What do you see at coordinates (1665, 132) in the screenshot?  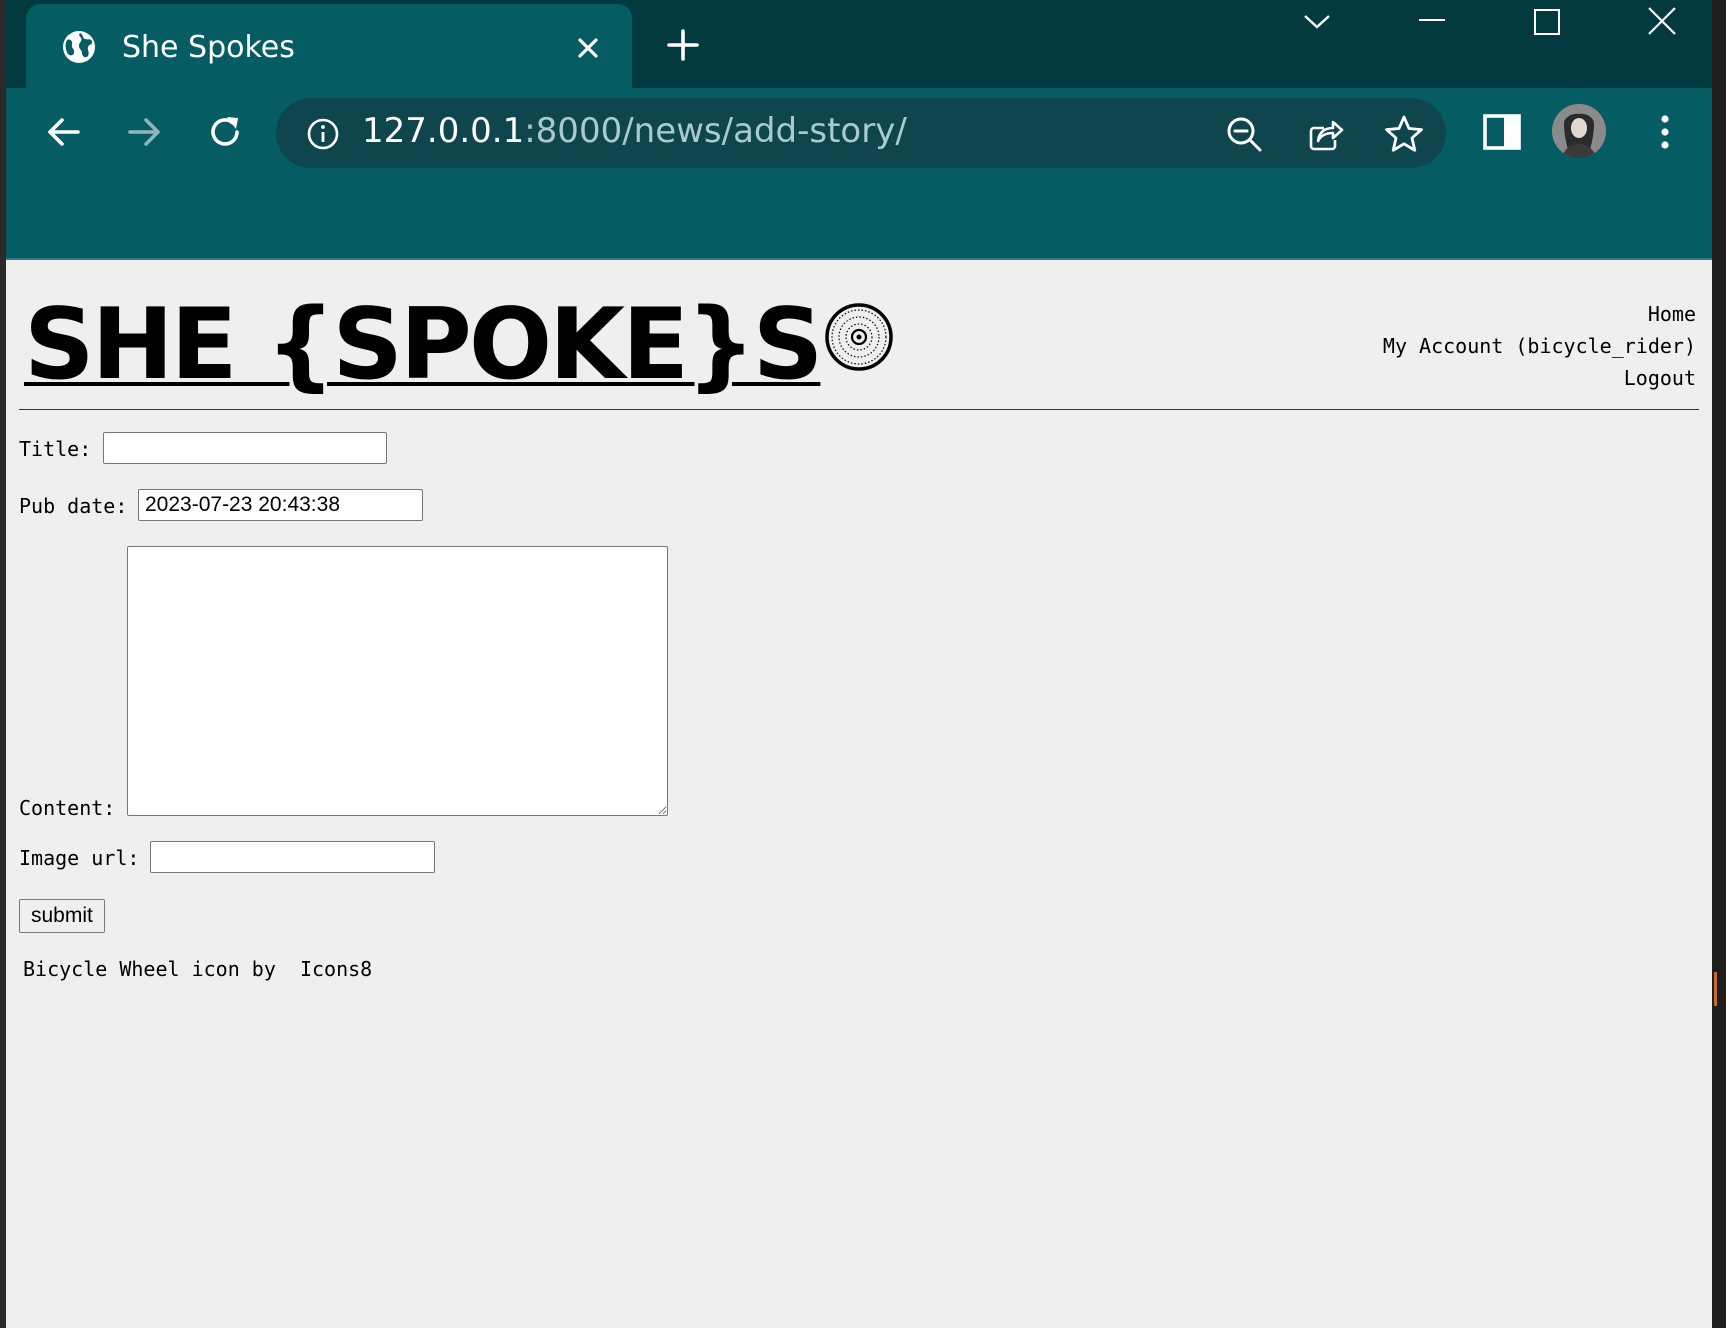 I see `menu-icon` at bounding box center [1665, 132].